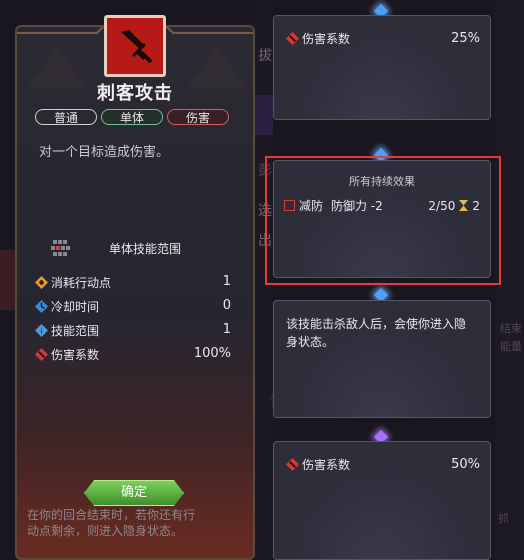 The image size is (524, 560). I want to click on skill-stats: 消耗行动点 1 冷却时间 0 i 技能范围 1 伤害系数 100%, so click(135, 318).